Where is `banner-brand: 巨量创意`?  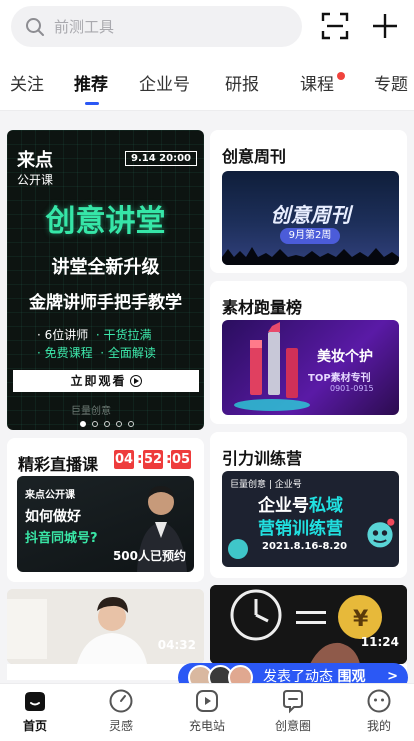
banner-brand: 巨量创意 is located at coordinates (91, 411).